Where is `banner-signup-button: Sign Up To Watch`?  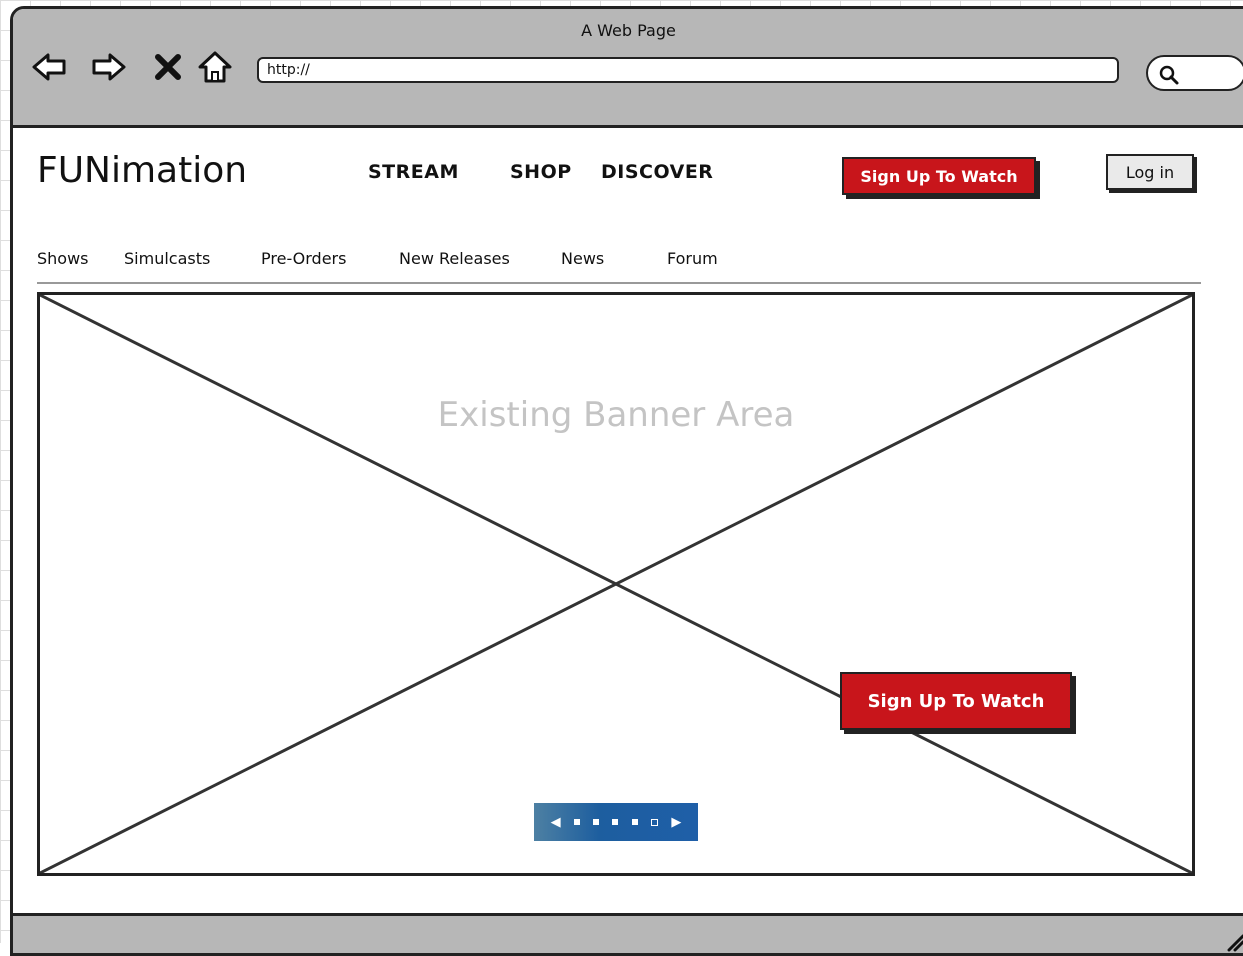 banner-signup-button: Sign Up To Watch is located at coordinates (956, 701).